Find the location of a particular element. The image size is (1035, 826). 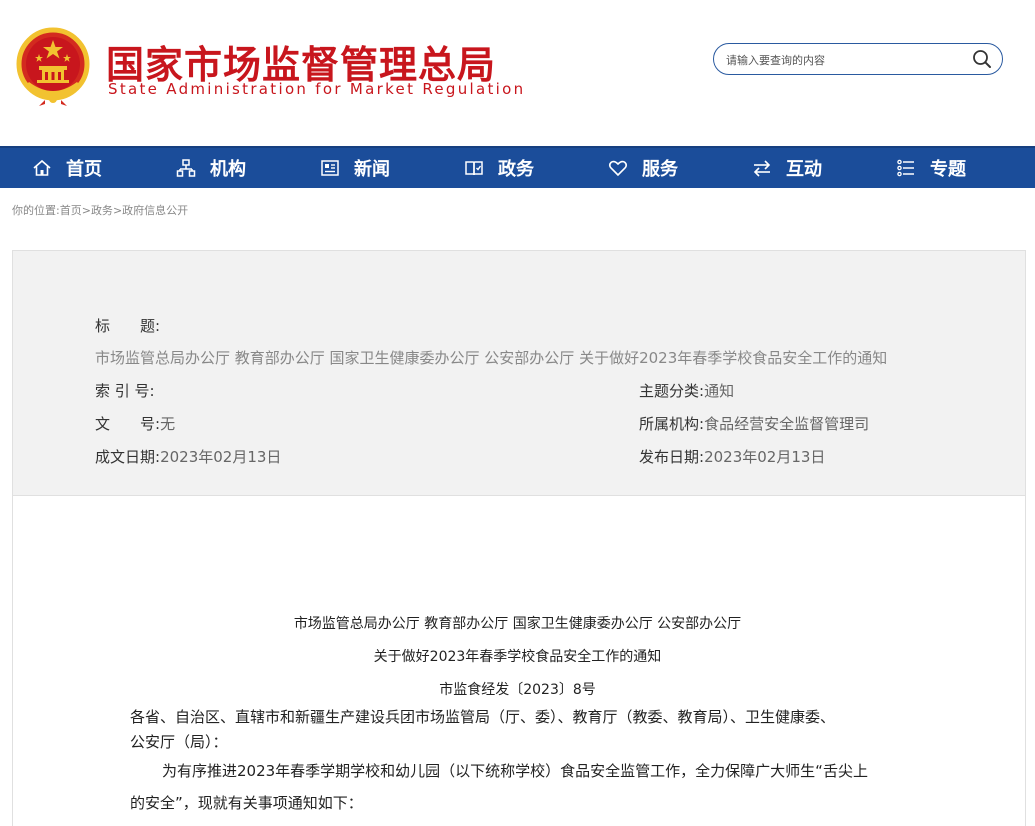

breadcrumb: 你的位置:首页>政务>政府信息公开 is located at coordinates (100, 210).